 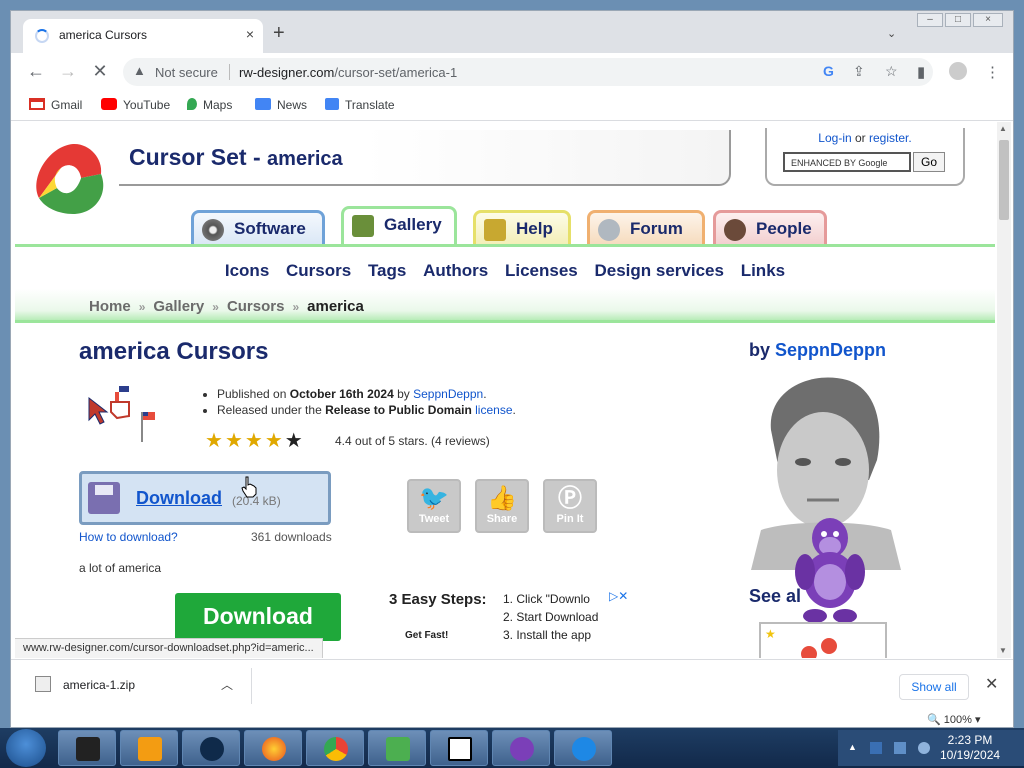 I want to click on bookmark-maps: Maps, so click(x=209, y=105).